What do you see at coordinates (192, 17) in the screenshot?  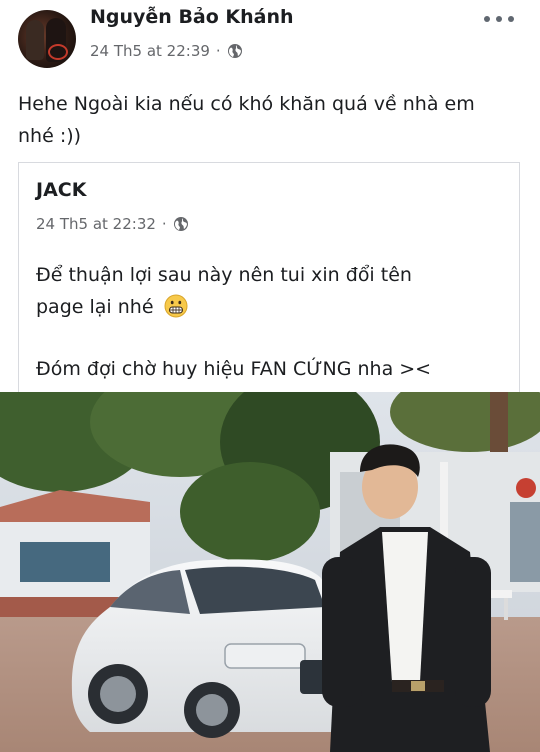 I see `author-name: Nguyễn Bảo Khánh` at bounding box center [192, 17].